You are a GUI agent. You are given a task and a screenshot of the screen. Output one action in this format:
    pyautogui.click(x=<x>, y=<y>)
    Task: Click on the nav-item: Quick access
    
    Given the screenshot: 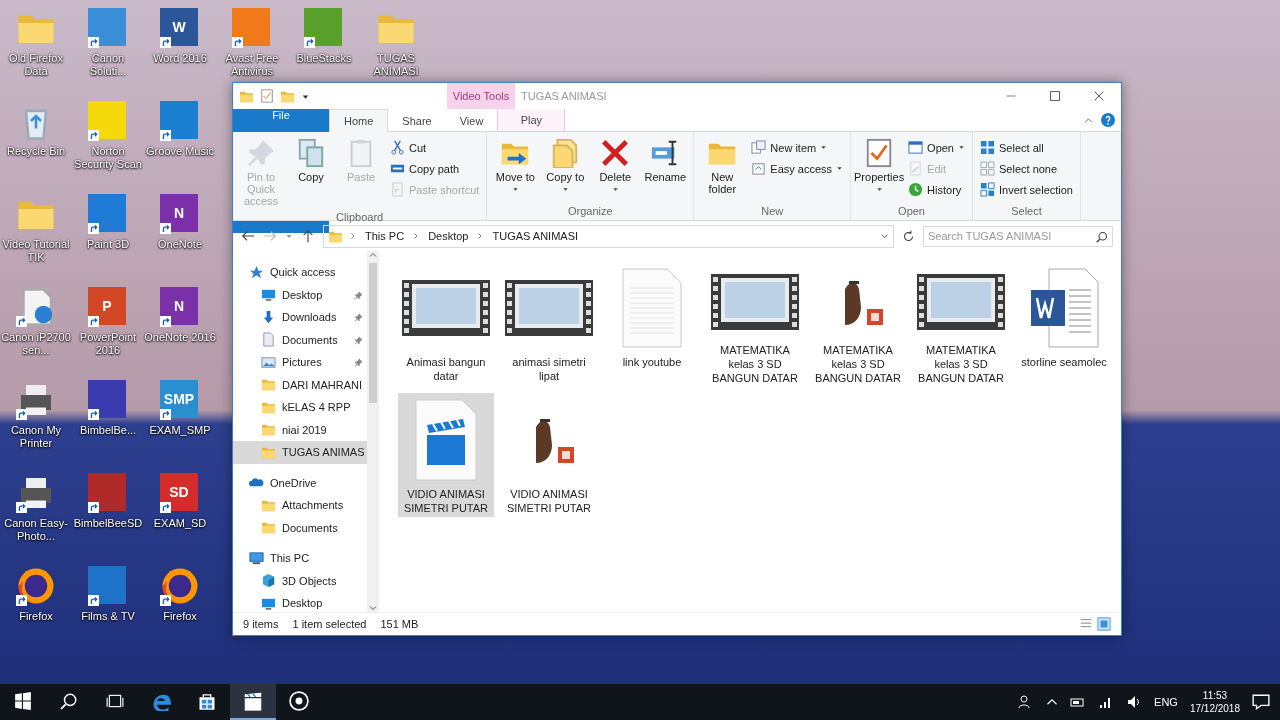 What is the action you would take?
    pyautogui.click(x=300, y=272)
    